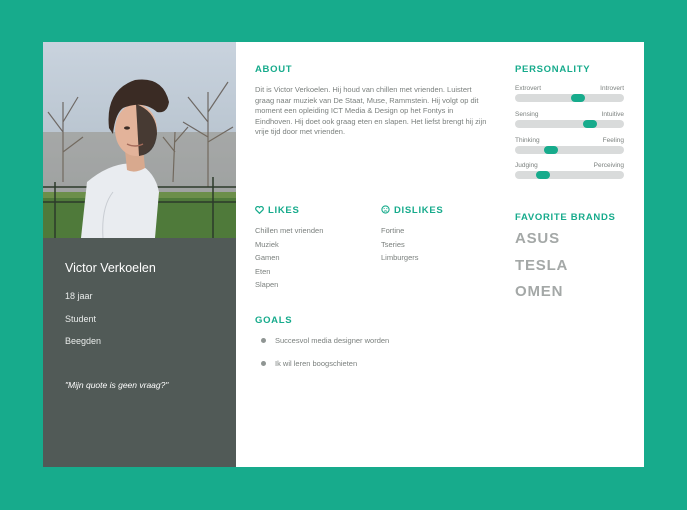 The image size is (687, 510). Describe the element at coordinates (608, 165) in the screenshot. I see `trait-right-label: Perceiving` at that location.